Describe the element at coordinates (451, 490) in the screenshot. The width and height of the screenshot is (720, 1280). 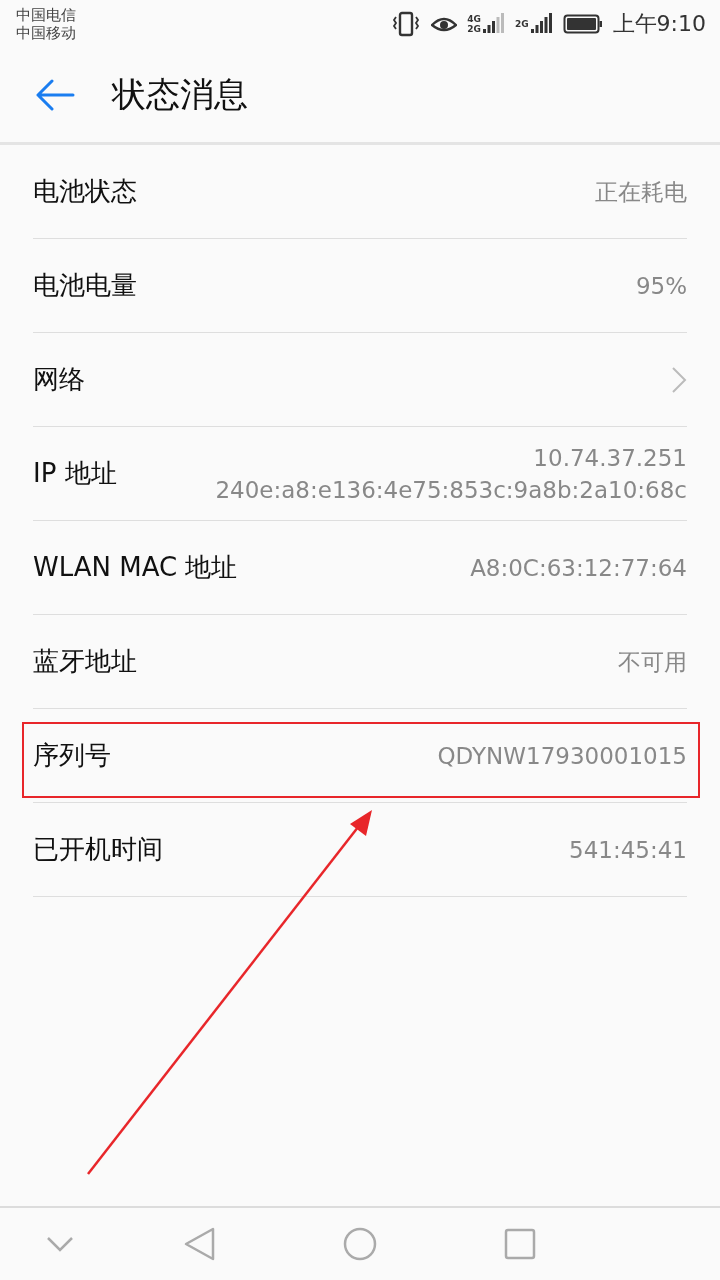
I see `row-value: 240e:a8:e136:4e75:853c:9a8b:2a10:68c` at that location.